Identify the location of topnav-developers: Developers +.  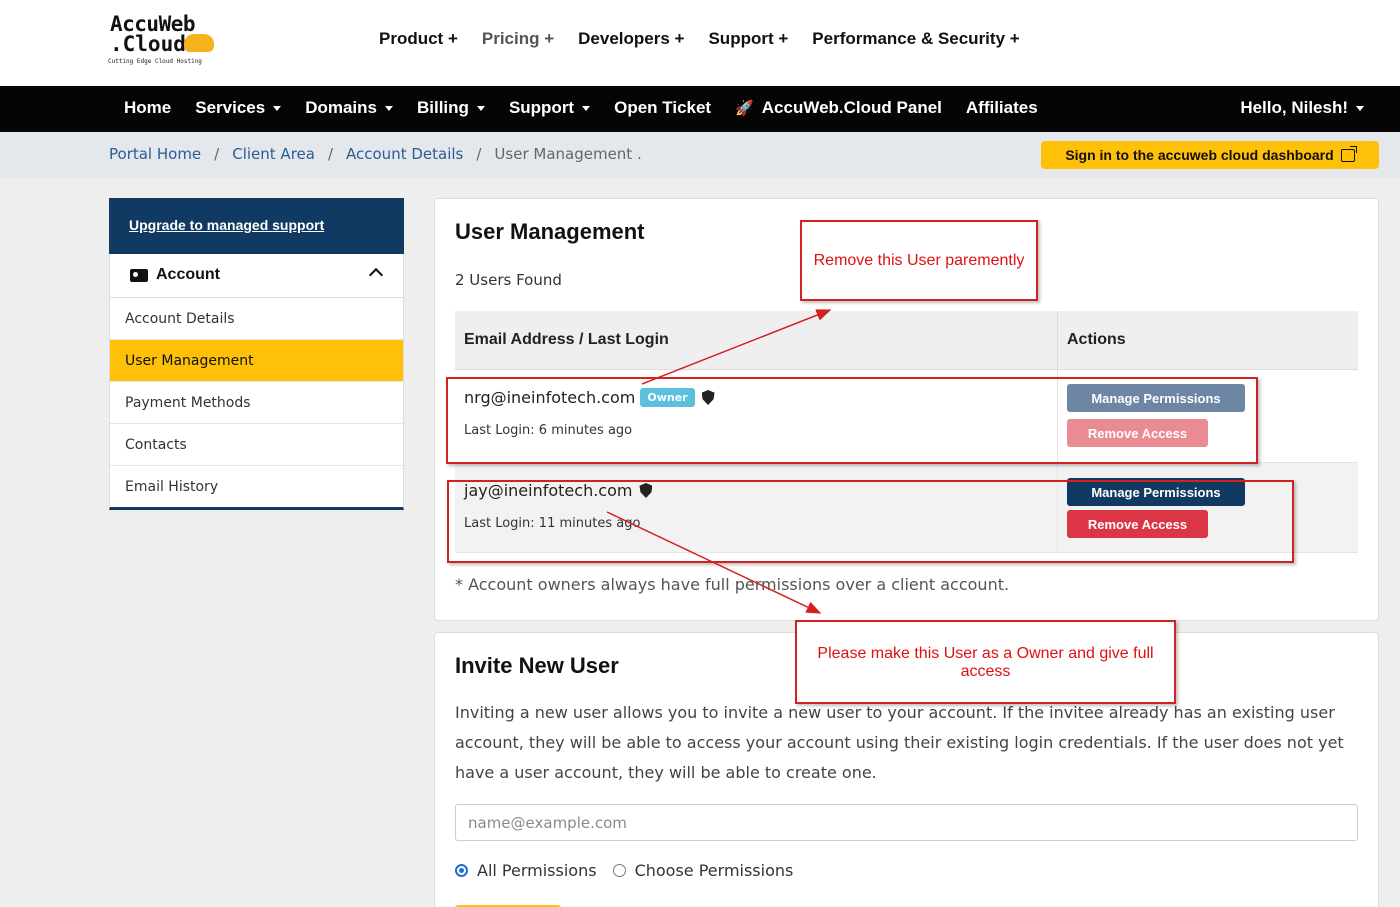
(631, 39).